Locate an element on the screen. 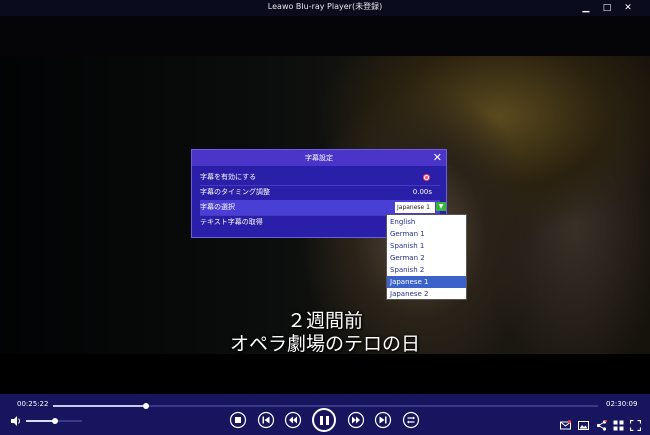 This screenshot has width=650, height=435. playlist-button is located at coordinates (411, 420).